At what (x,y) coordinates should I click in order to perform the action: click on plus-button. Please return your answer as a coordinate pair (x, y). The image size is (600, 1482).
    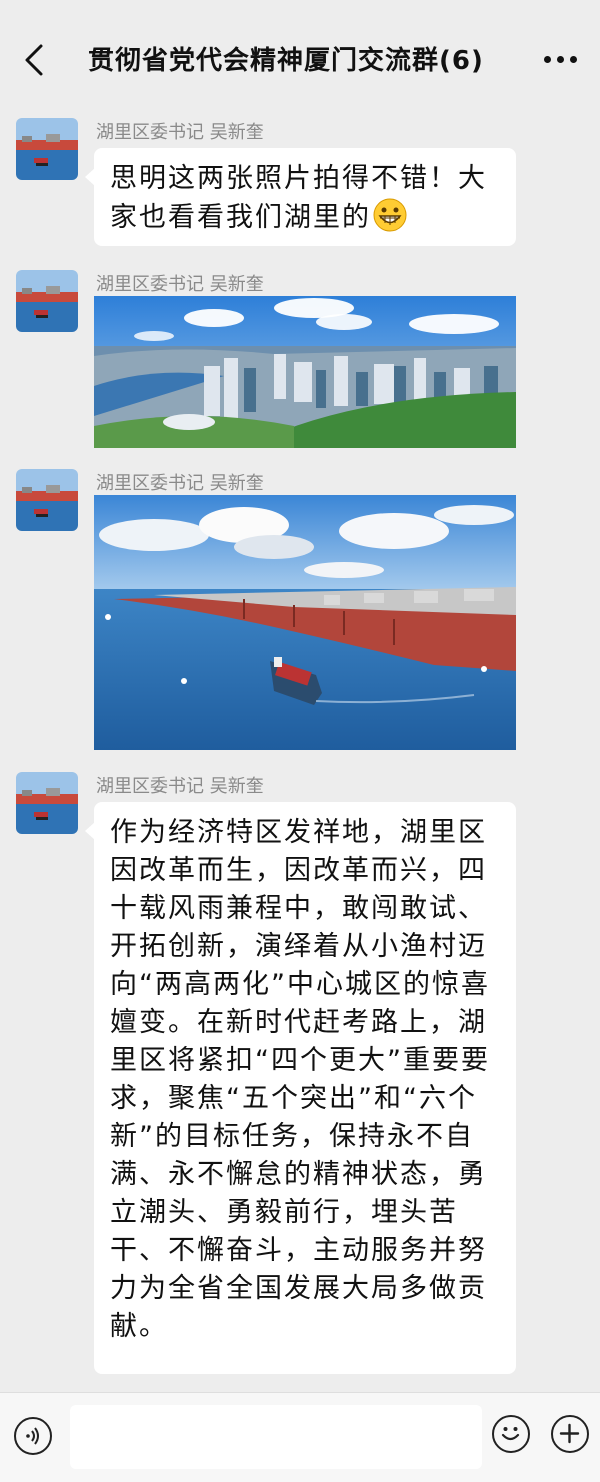
    Looking at the image, I should click on (570, 1434).